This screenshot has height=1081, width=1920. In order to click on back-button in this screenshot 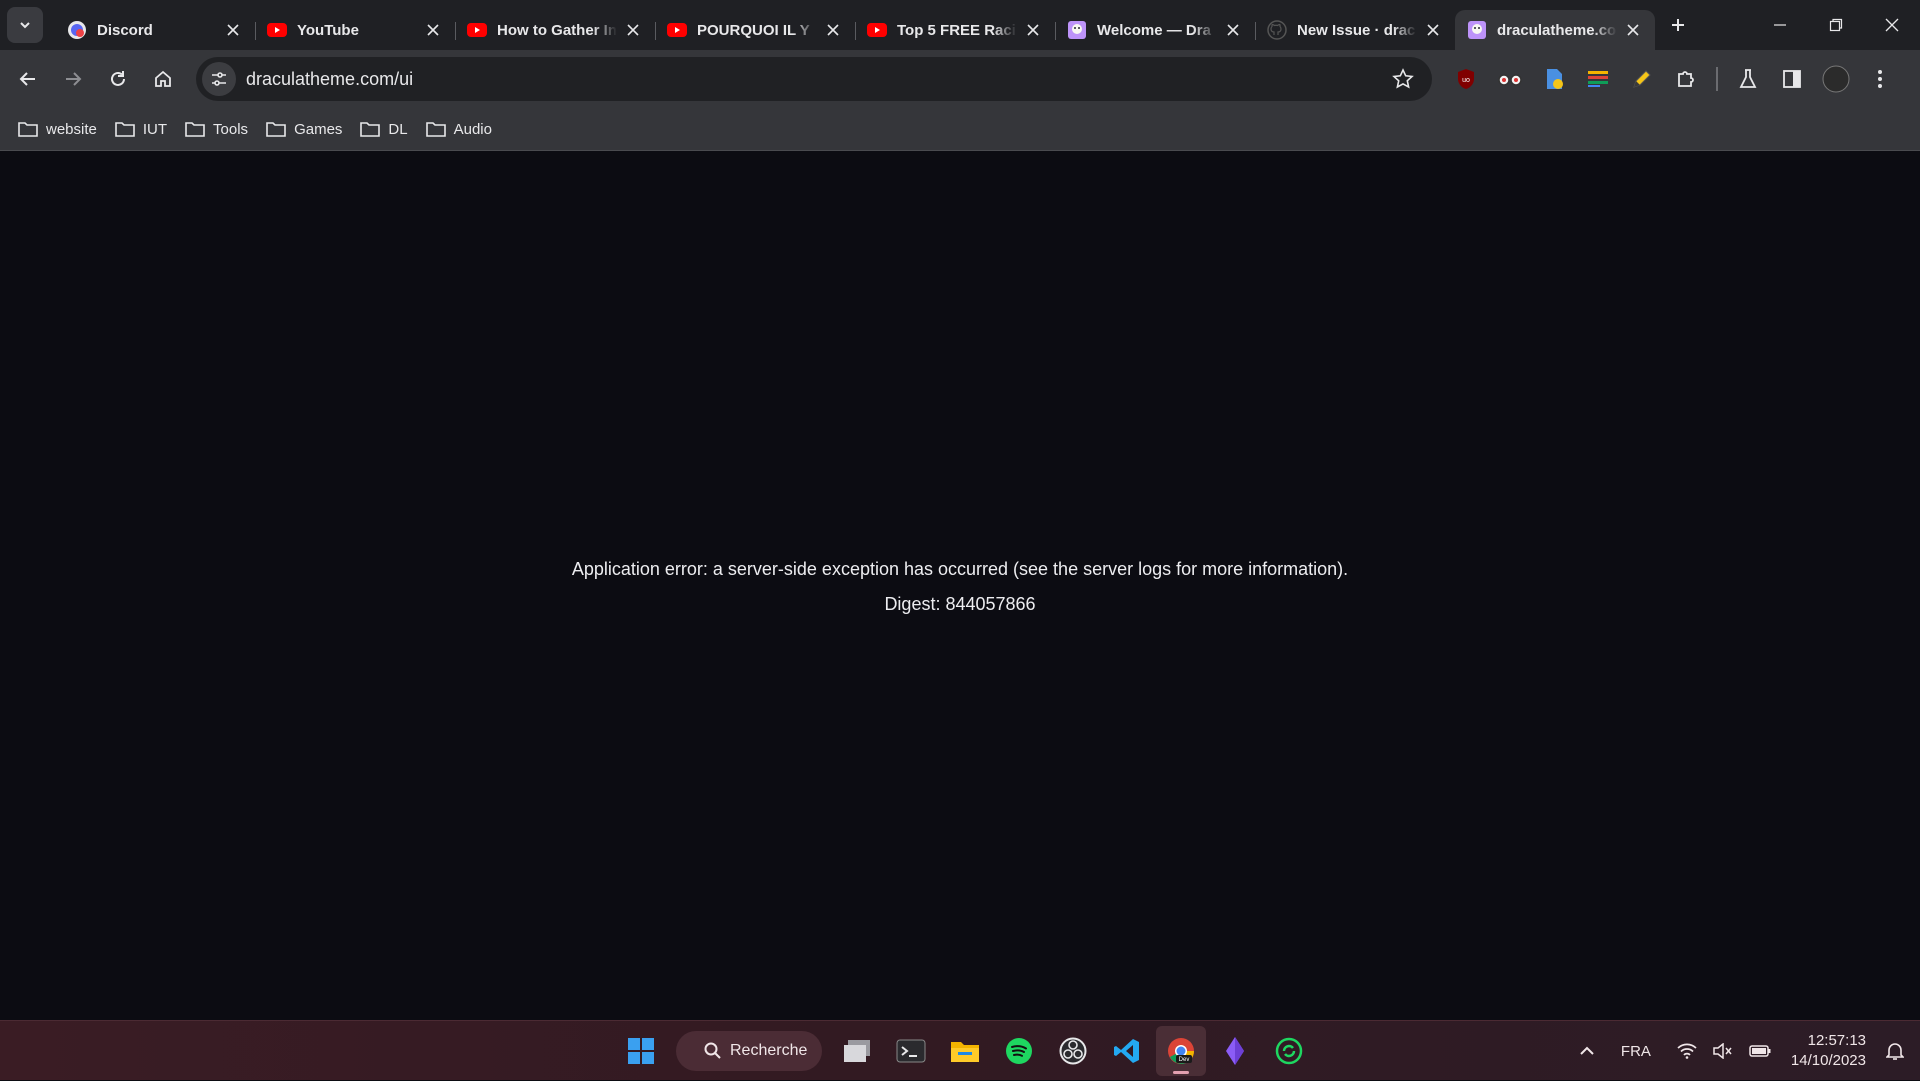, I will do `click(28, 79)`.